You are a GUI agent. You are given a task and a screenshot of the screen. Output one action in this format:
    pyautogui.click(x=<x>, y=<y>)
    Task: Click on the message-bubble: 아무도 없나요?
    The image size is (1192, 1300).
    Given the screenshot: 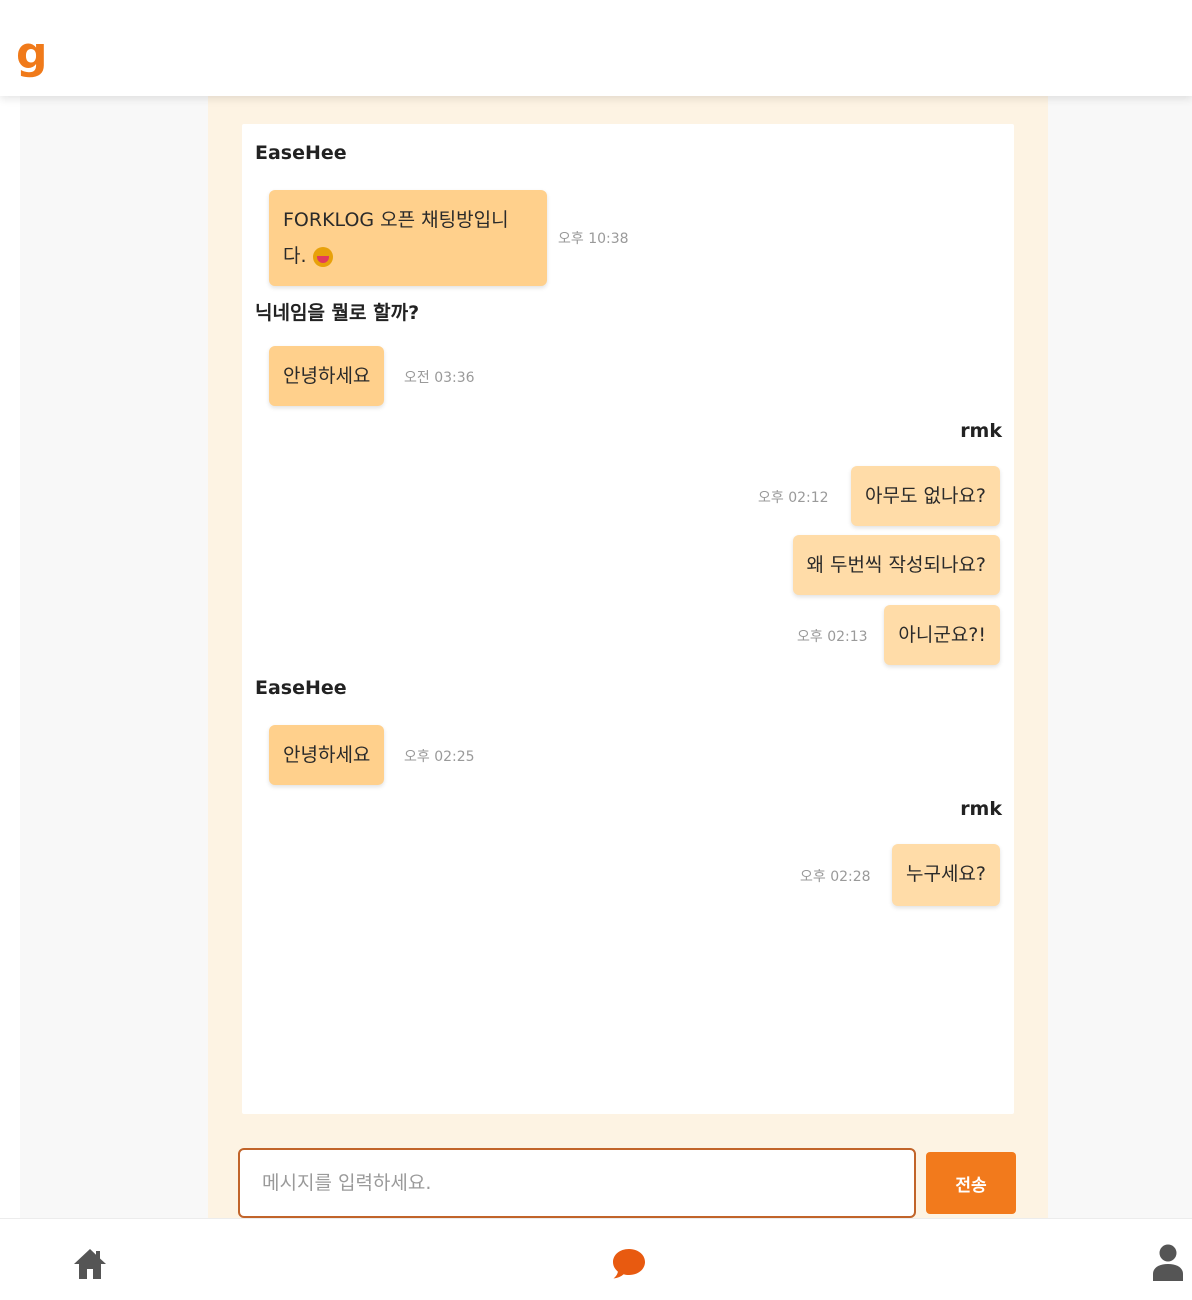 What is the action you would take?
    pyautogui.click(x=925, y=496)
    